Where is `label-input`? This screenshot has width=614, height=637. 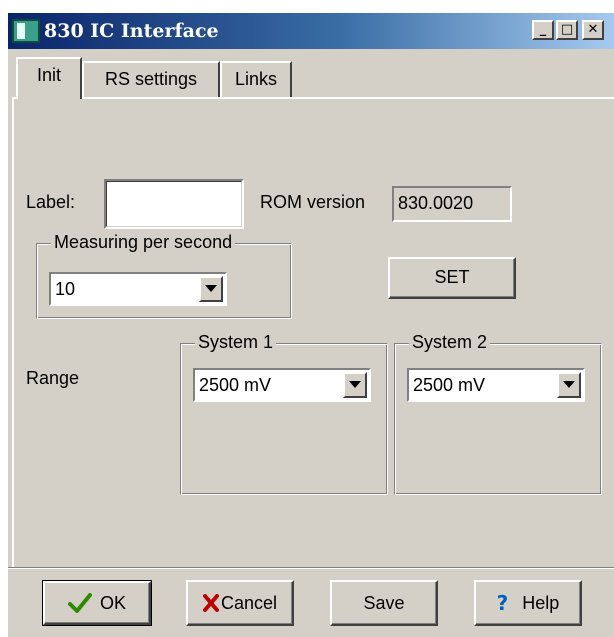
label-input is located at coordinates (174, 204).